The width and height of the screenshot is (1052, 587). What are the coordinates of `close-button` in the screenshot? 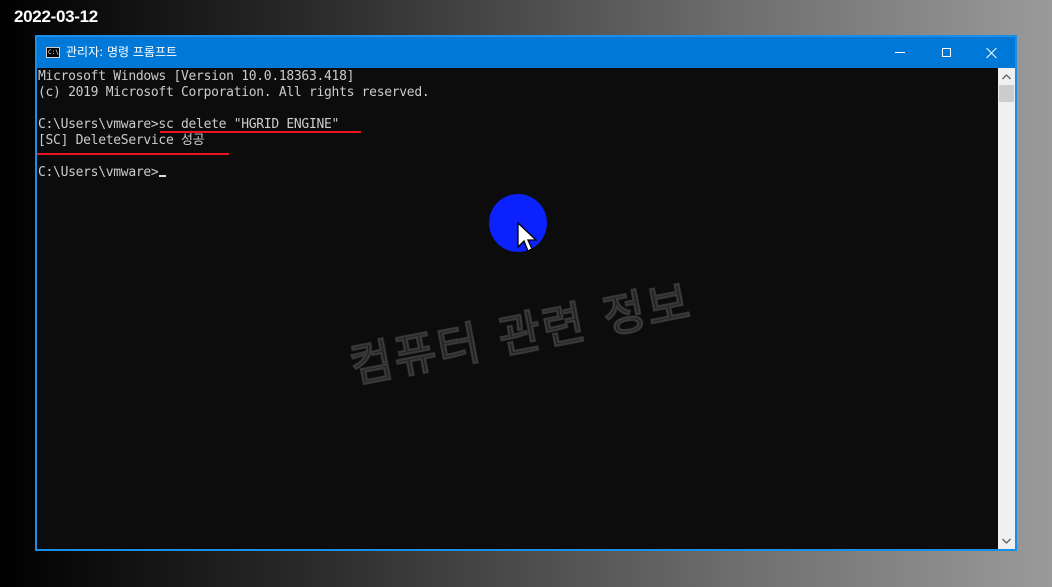 It's located at (992, 52).